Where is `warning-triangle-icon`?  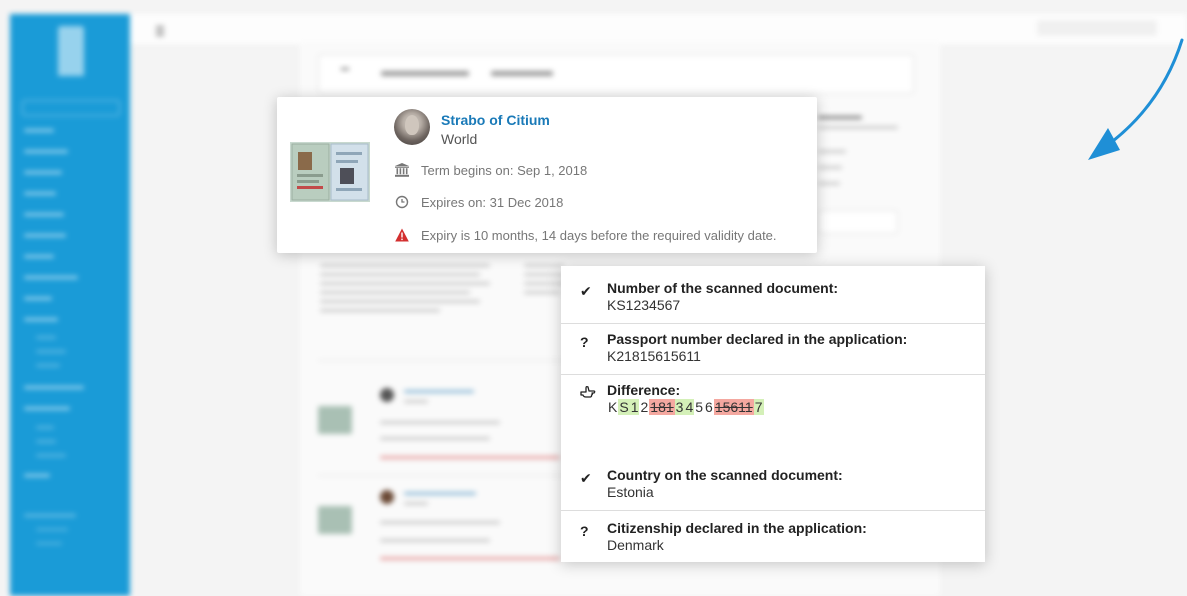 warning-triangle-icon is located at coordinates (402, 235).